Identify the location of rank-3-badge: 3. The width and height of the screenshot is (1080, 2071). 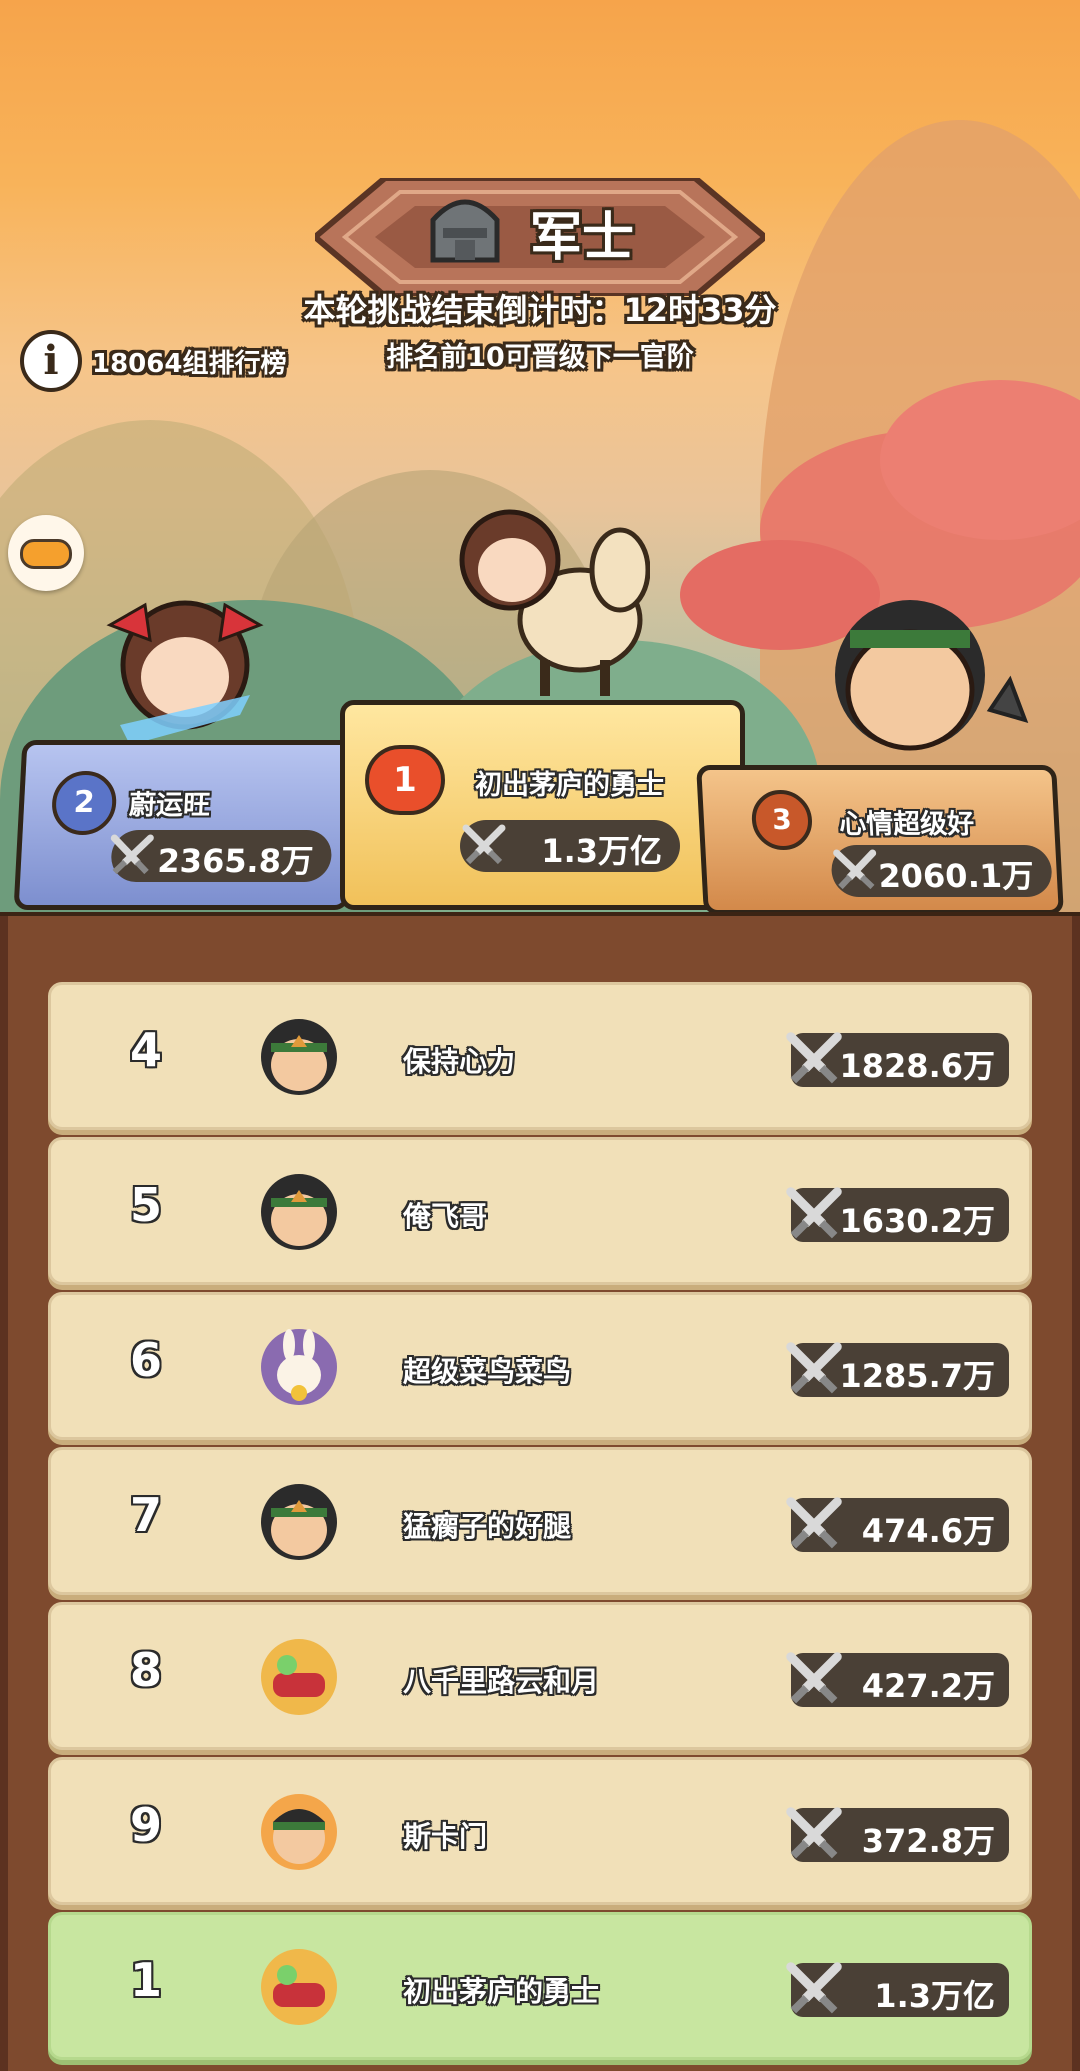
(782, 820).